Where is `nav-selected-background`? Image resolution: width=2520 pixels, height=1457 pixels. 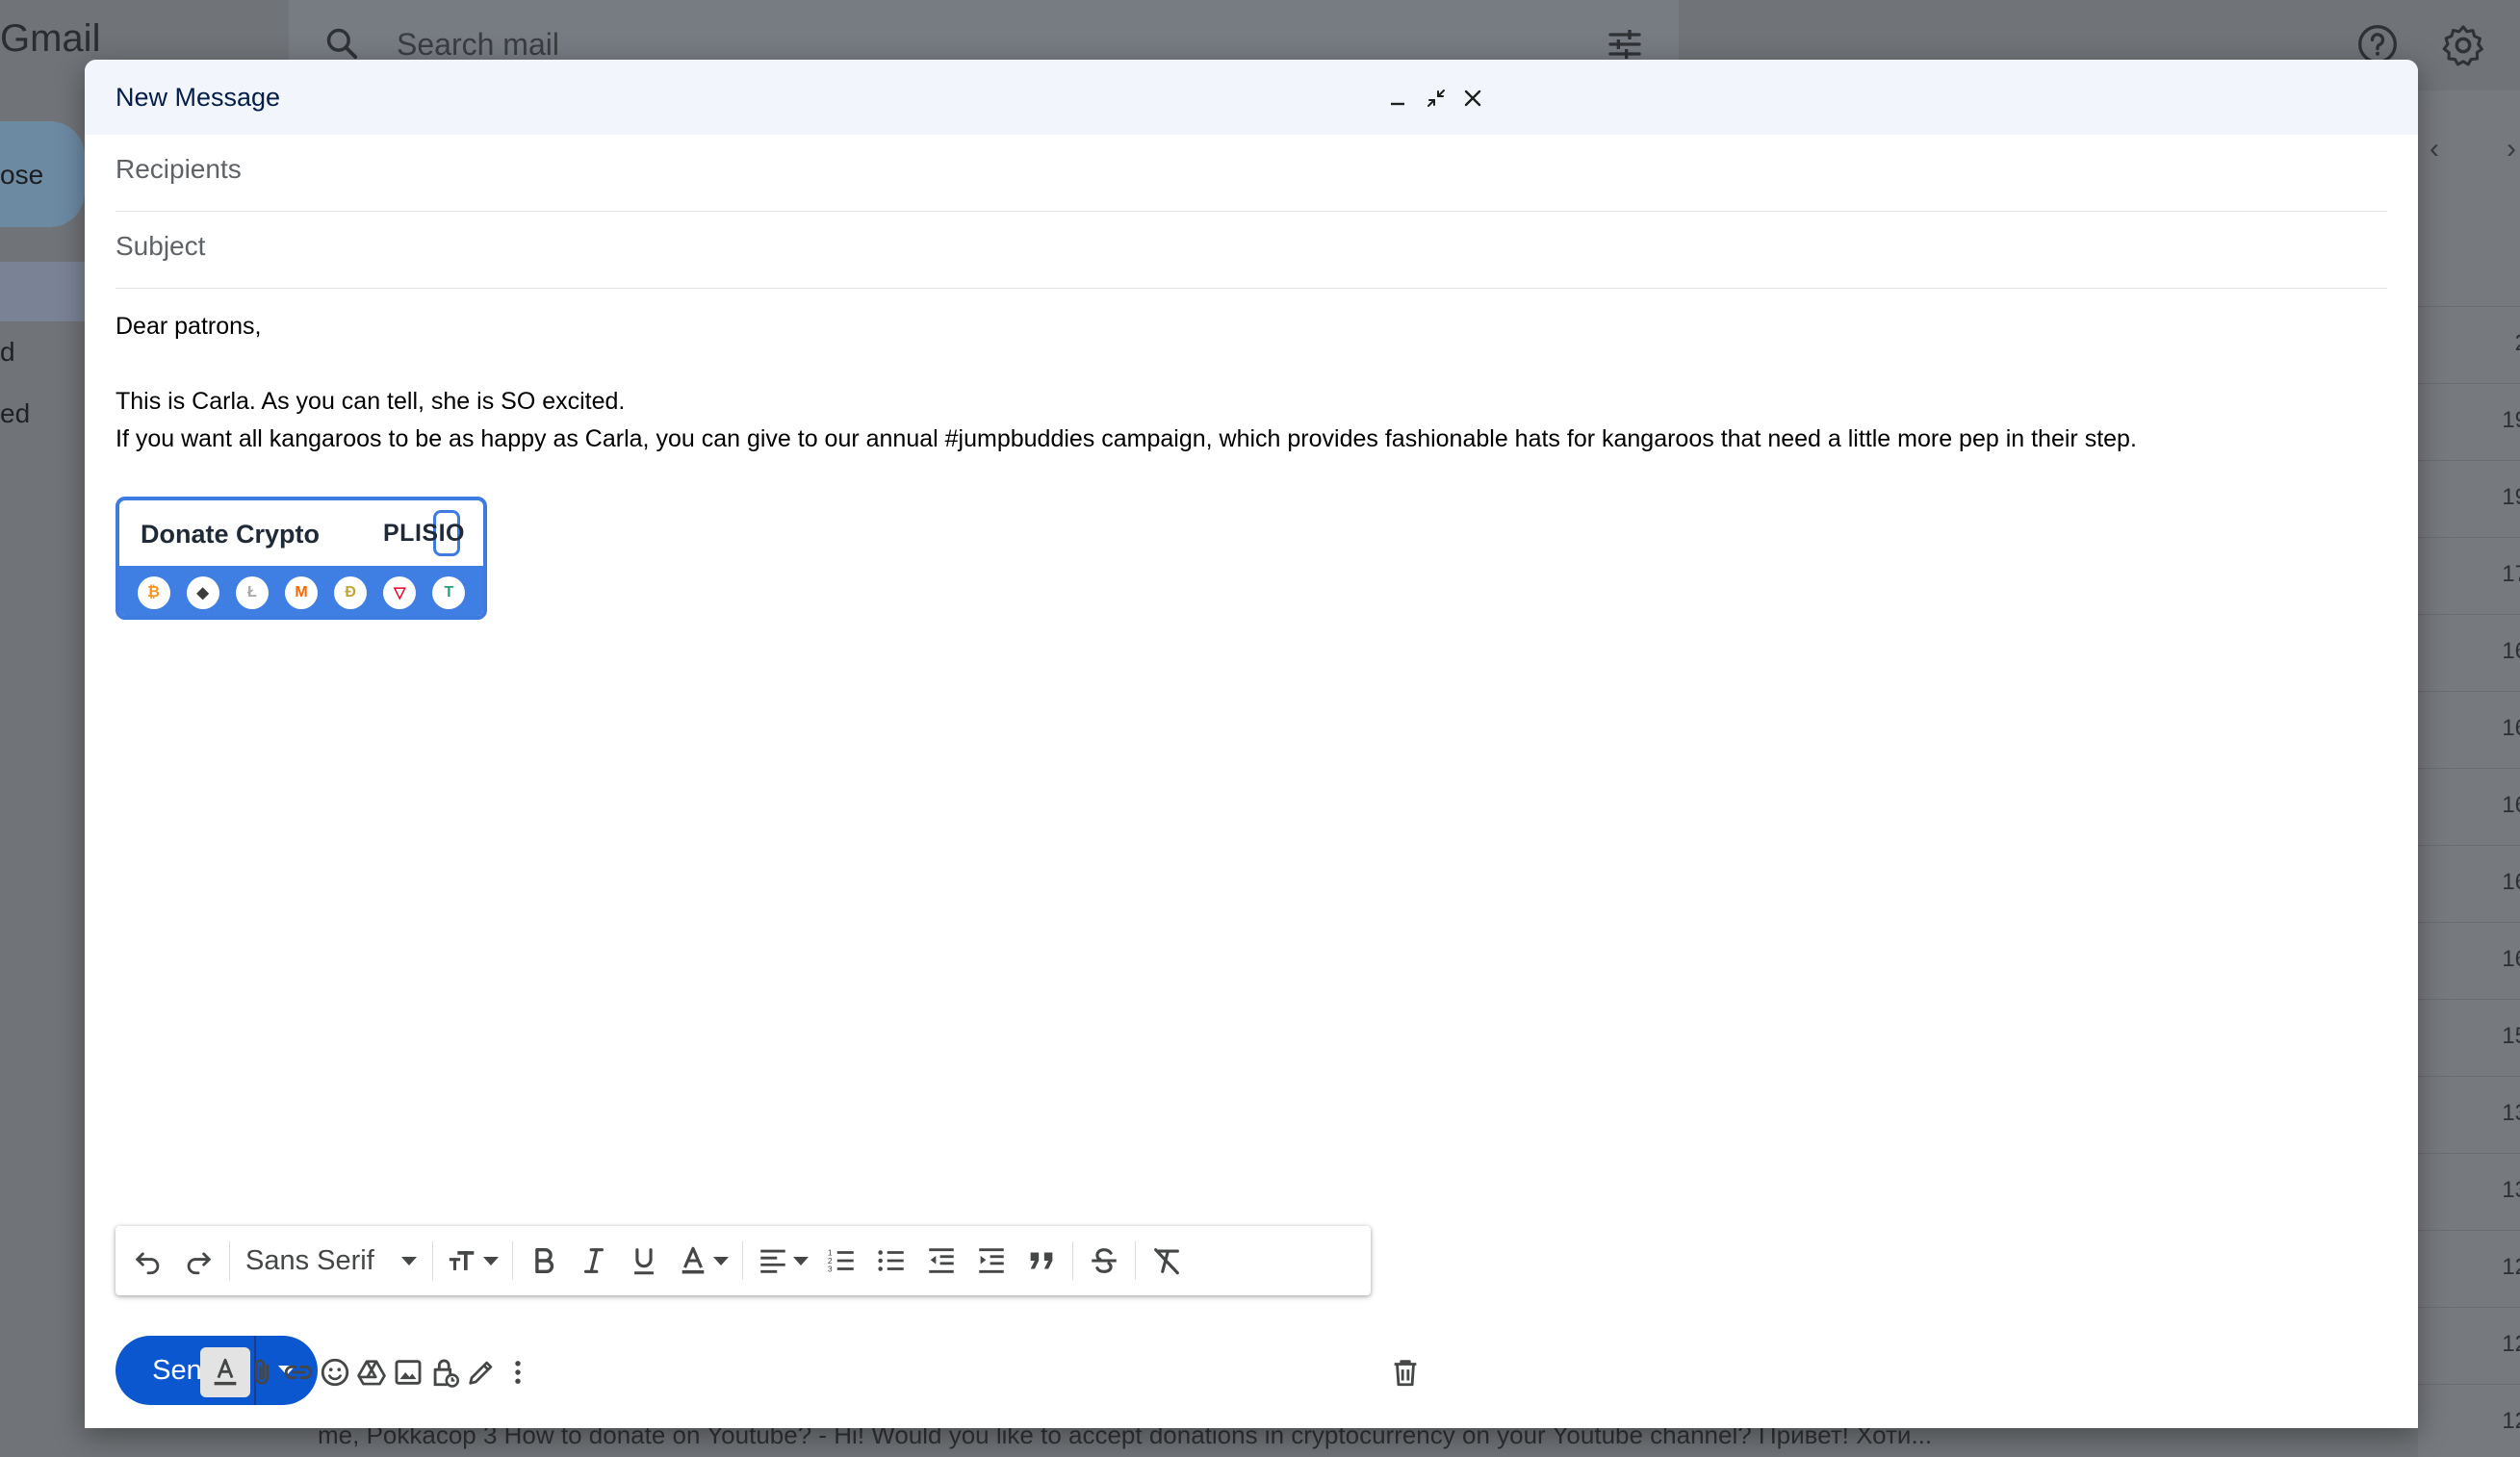
nav-selected-background is located at coordinates (42, 291).